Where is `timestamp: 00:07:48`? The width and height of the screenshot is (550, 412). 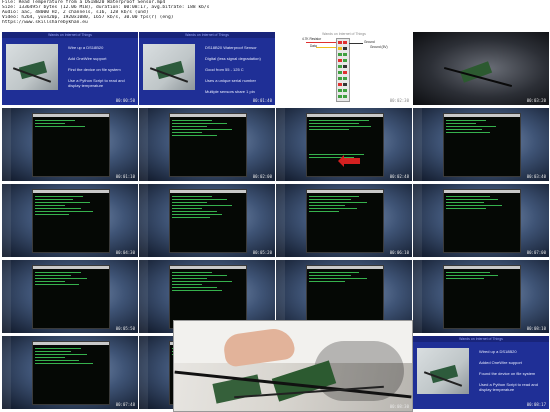
timestamp: 00:07:48 is located at coordinates (125, 404).